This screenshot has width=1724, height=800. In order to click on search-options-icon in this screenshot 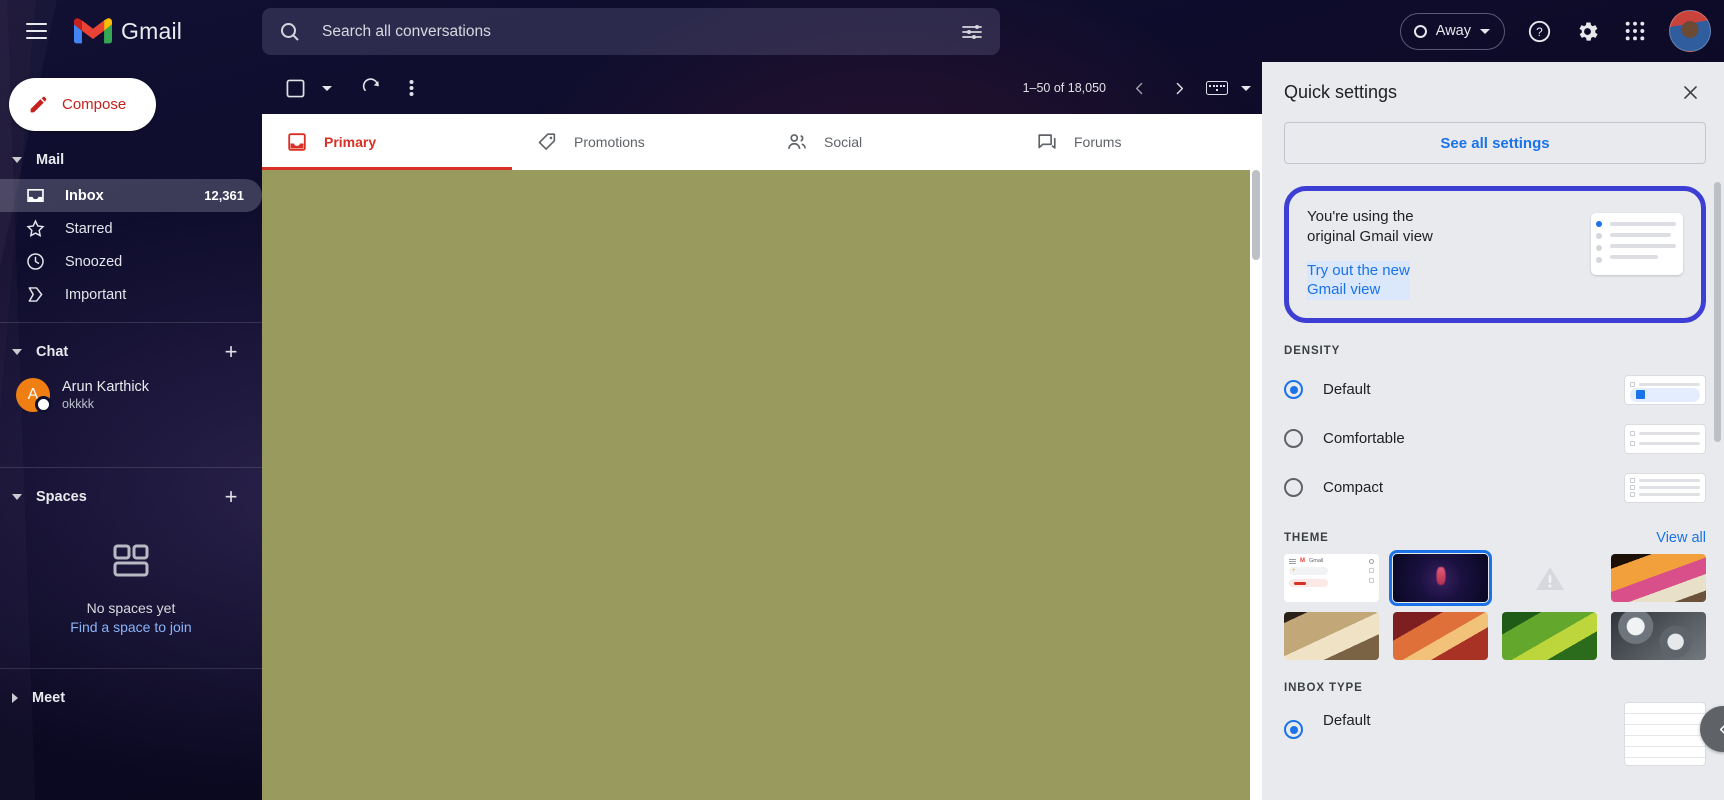, I will do `click(972, 32)`.